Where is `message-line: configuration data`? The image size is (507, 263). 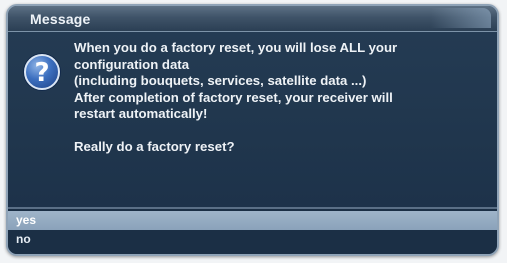 message-line: configuration data is located at coordinates (132, 64).